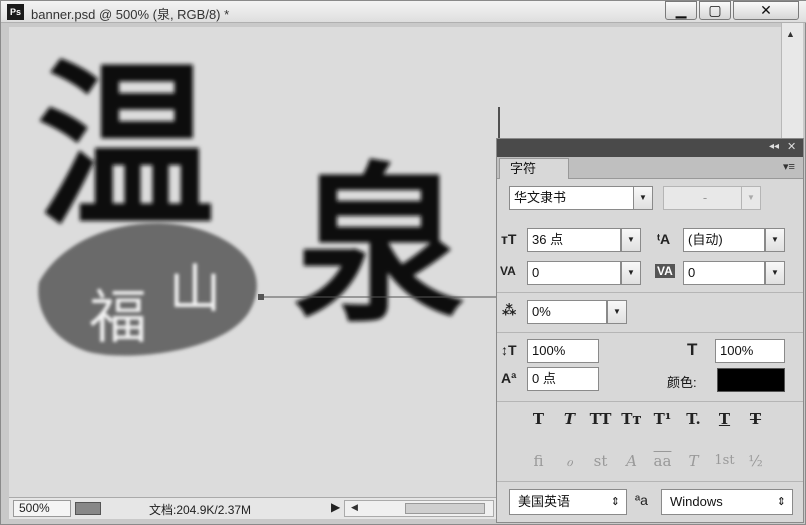  Describe the element at coordinates (563, 379) in the screenshot. I see `baseline-shift-field: 0 点` at that location.